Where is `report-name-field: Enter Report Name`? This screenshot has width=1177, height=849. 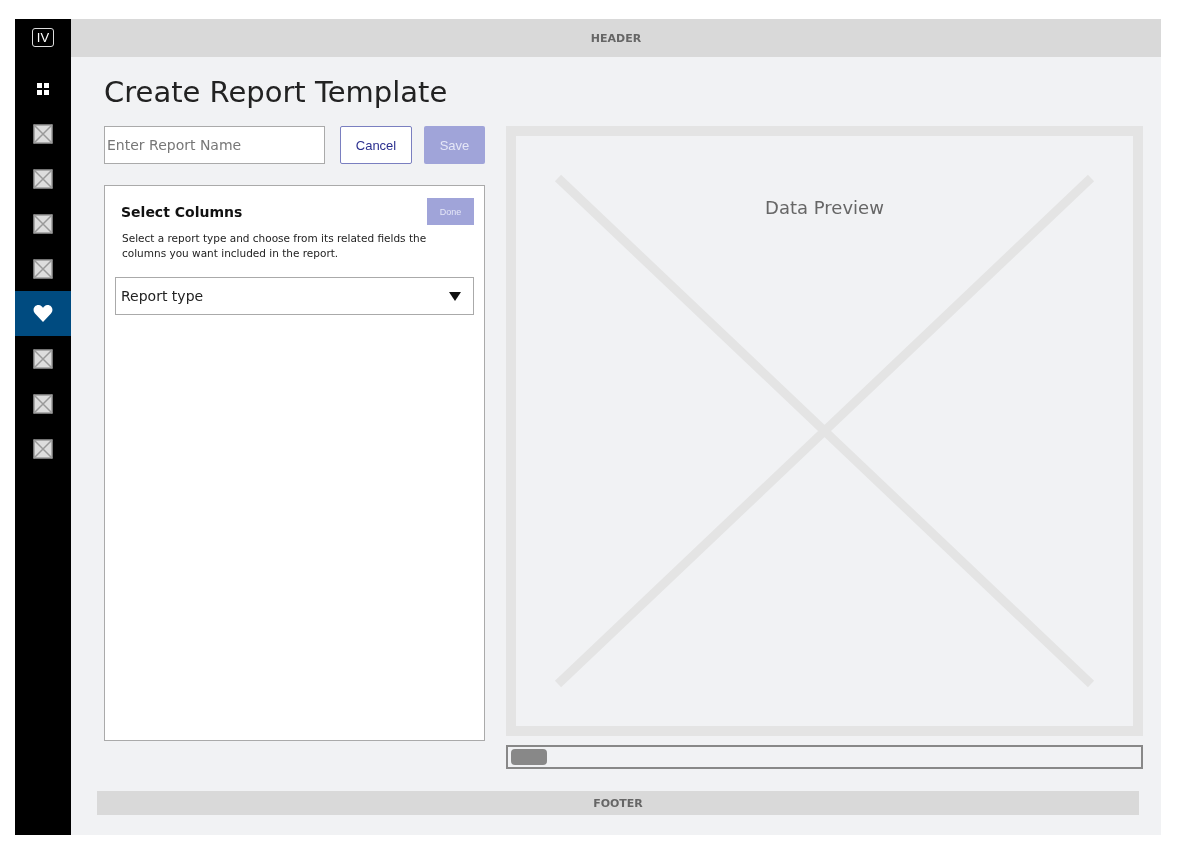
report-name-field: Enter Report Name is located at coordinates (214, 145).